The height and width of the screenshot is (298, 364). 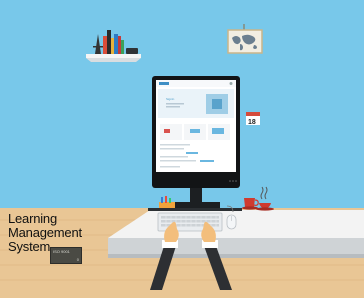 I want to click on notepad, so click(x=195, y=209).